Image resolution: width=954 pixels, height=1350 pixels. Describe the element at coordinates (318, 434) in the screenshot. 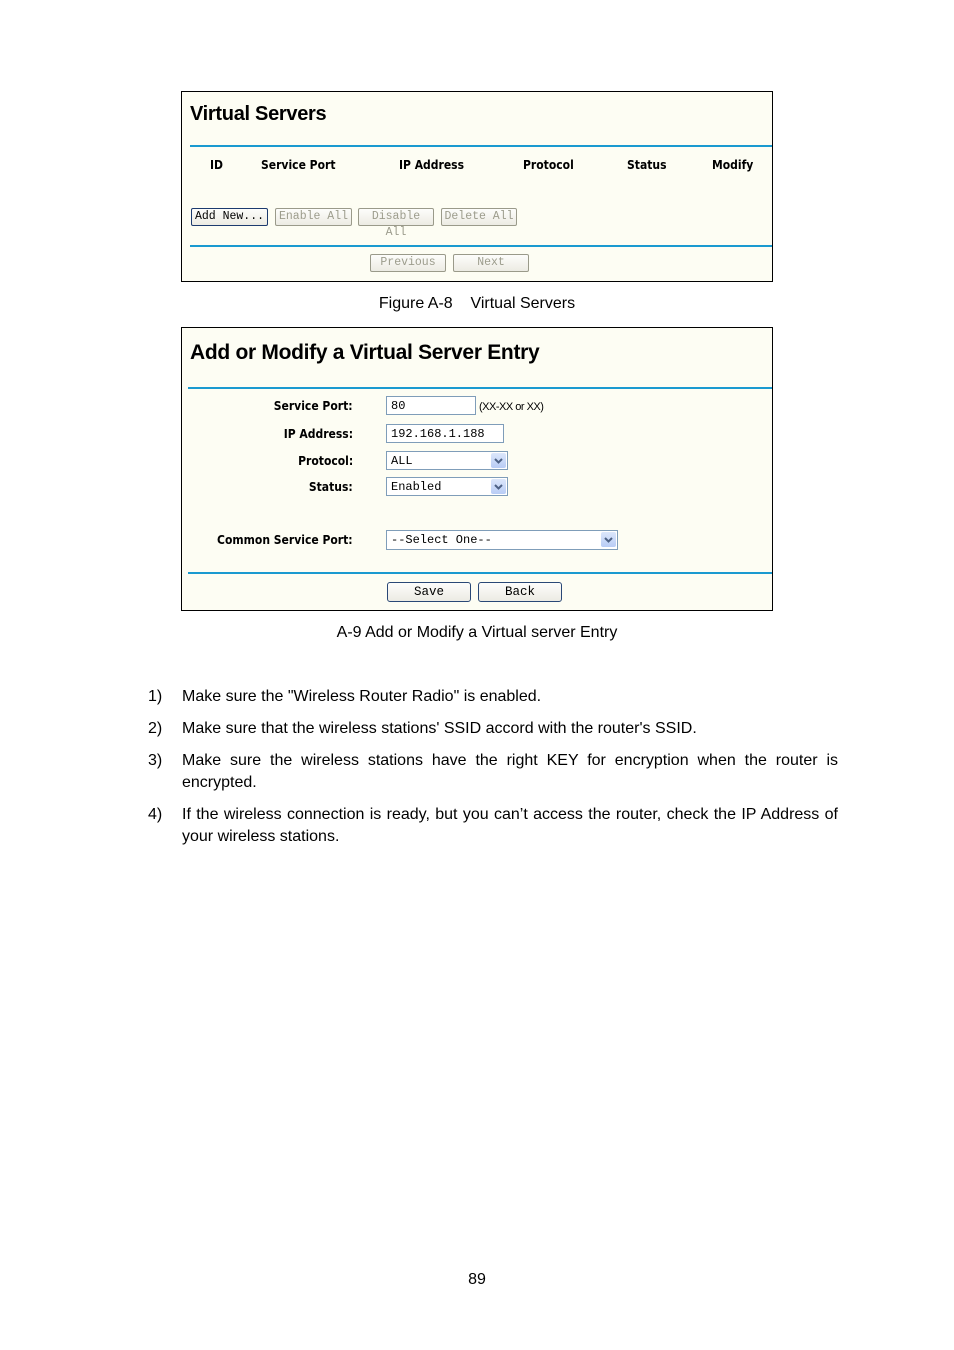

I see `ip-address-label: IP Address:` at that location.